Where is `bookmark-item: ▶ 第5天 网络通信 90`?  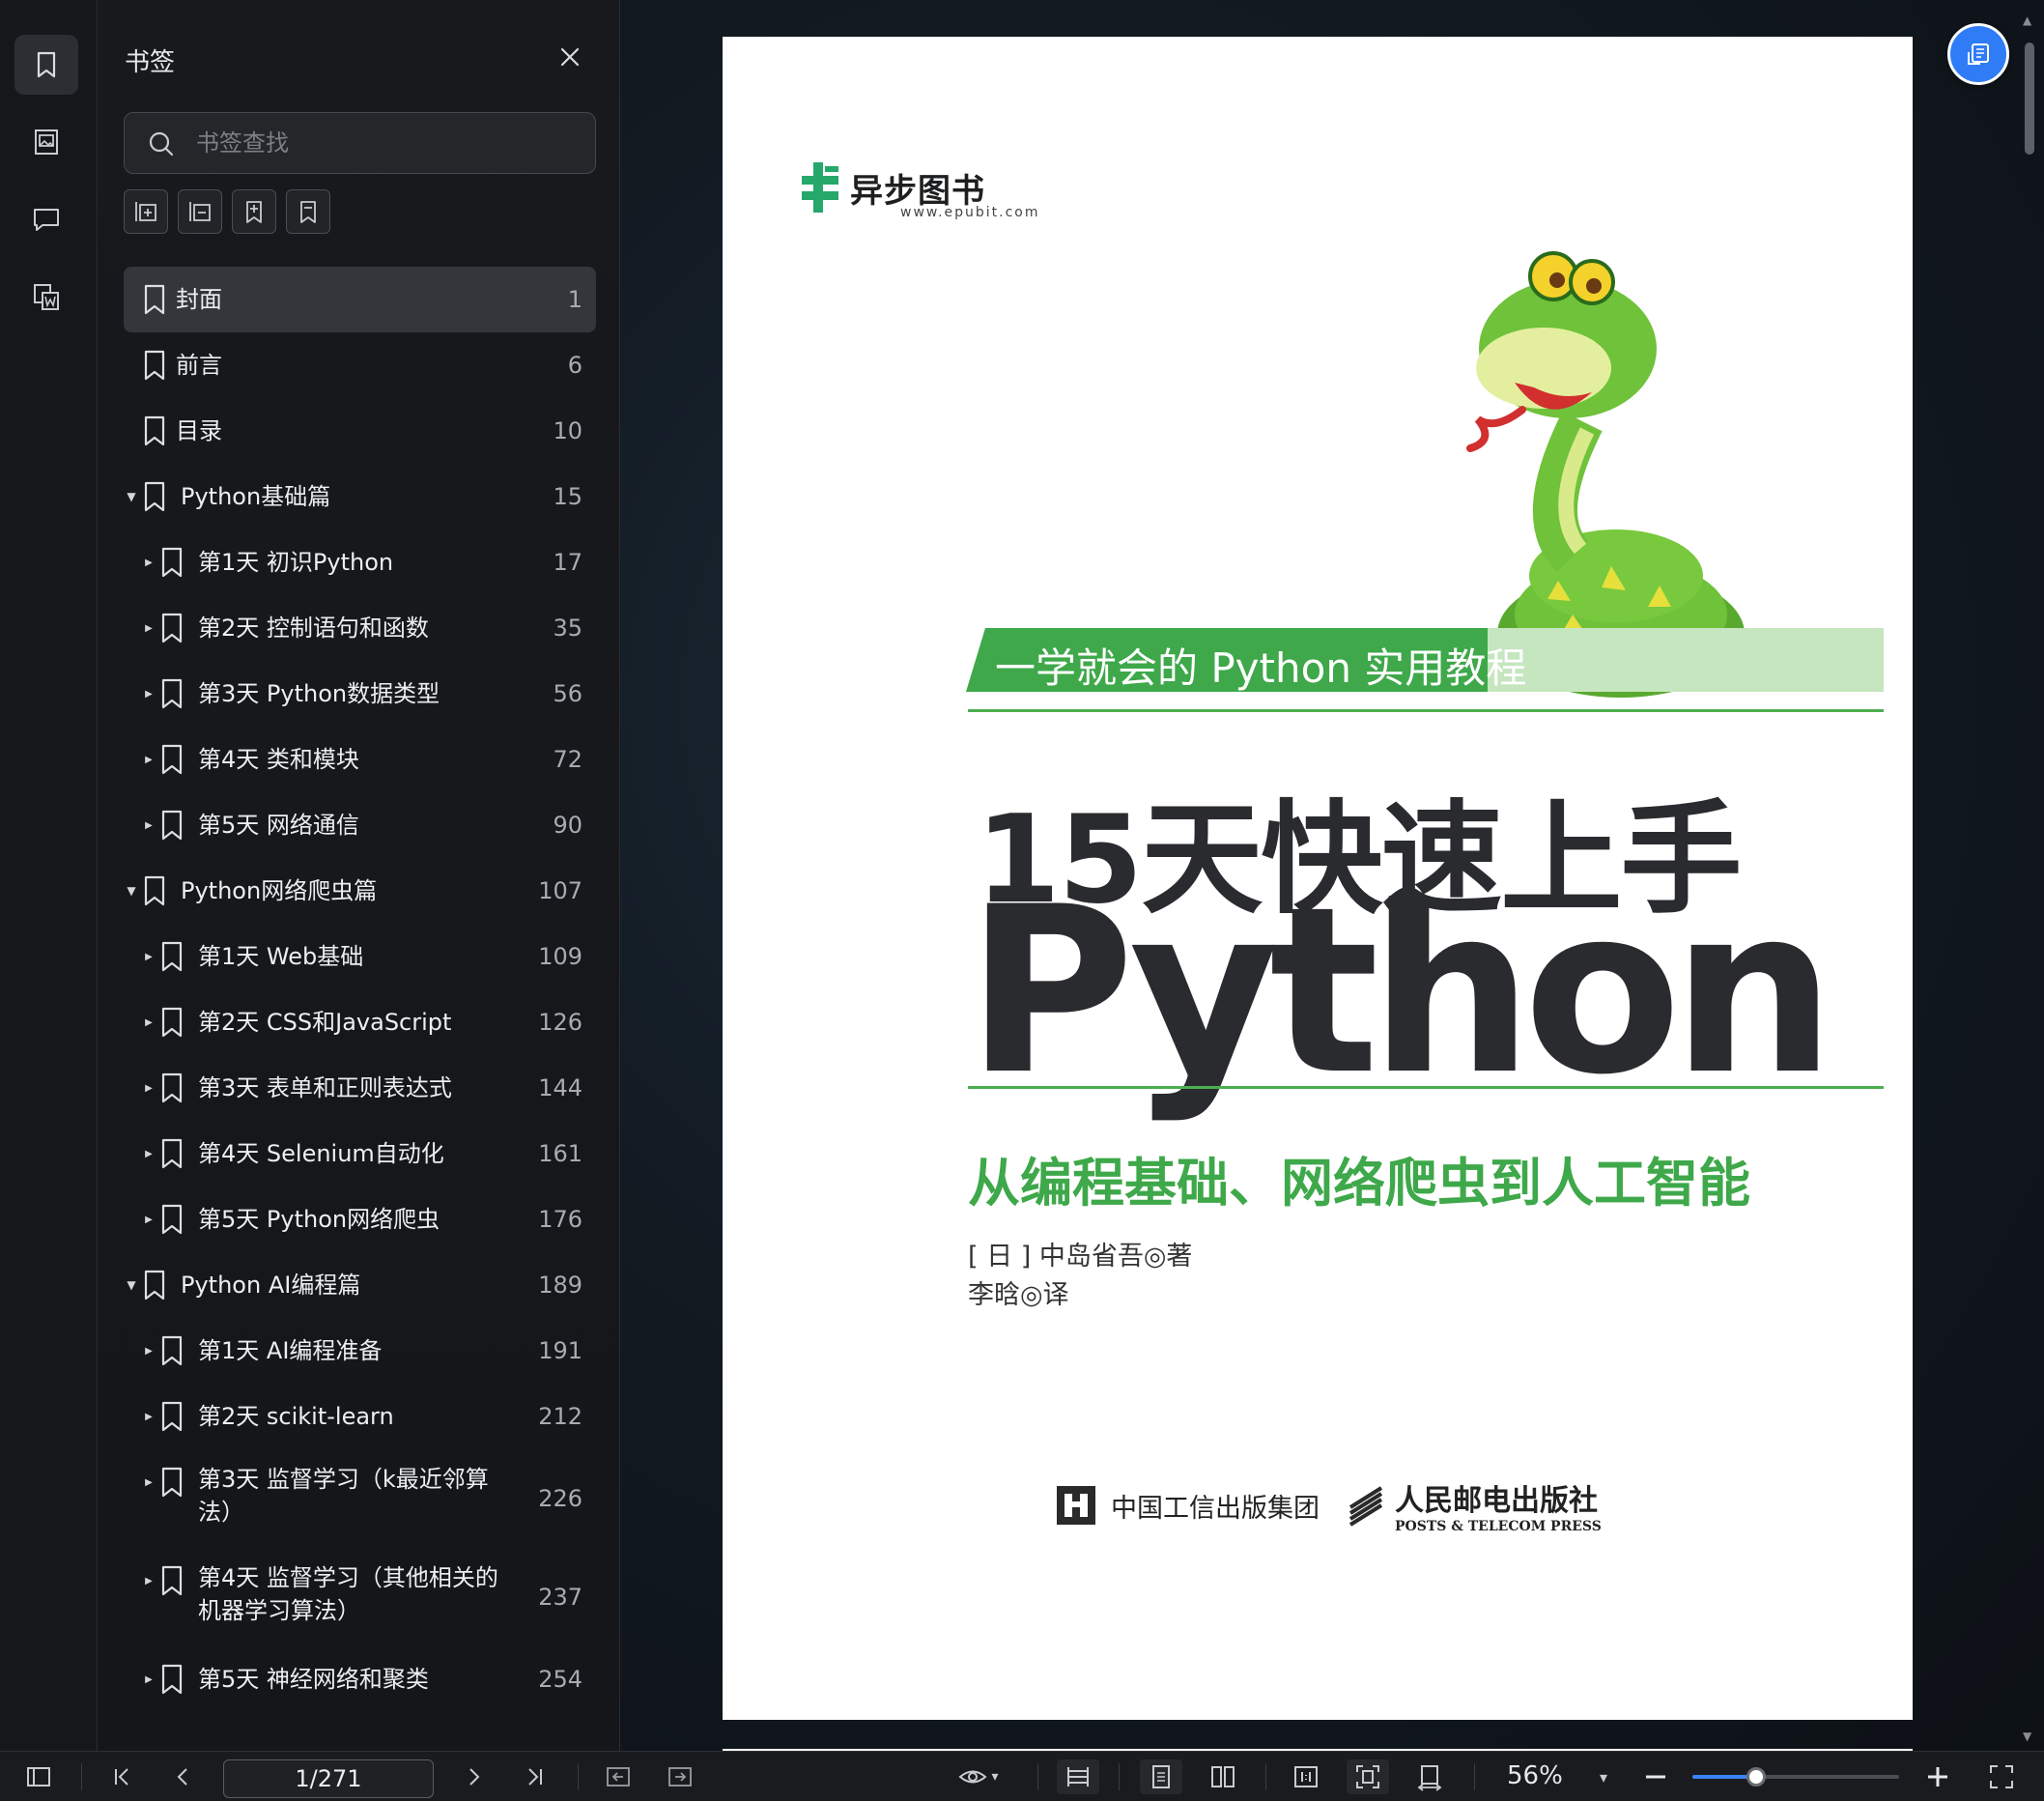
bookmark-item: ▶ 第5天 网络通信 90 is located at coordinates (360, 825).